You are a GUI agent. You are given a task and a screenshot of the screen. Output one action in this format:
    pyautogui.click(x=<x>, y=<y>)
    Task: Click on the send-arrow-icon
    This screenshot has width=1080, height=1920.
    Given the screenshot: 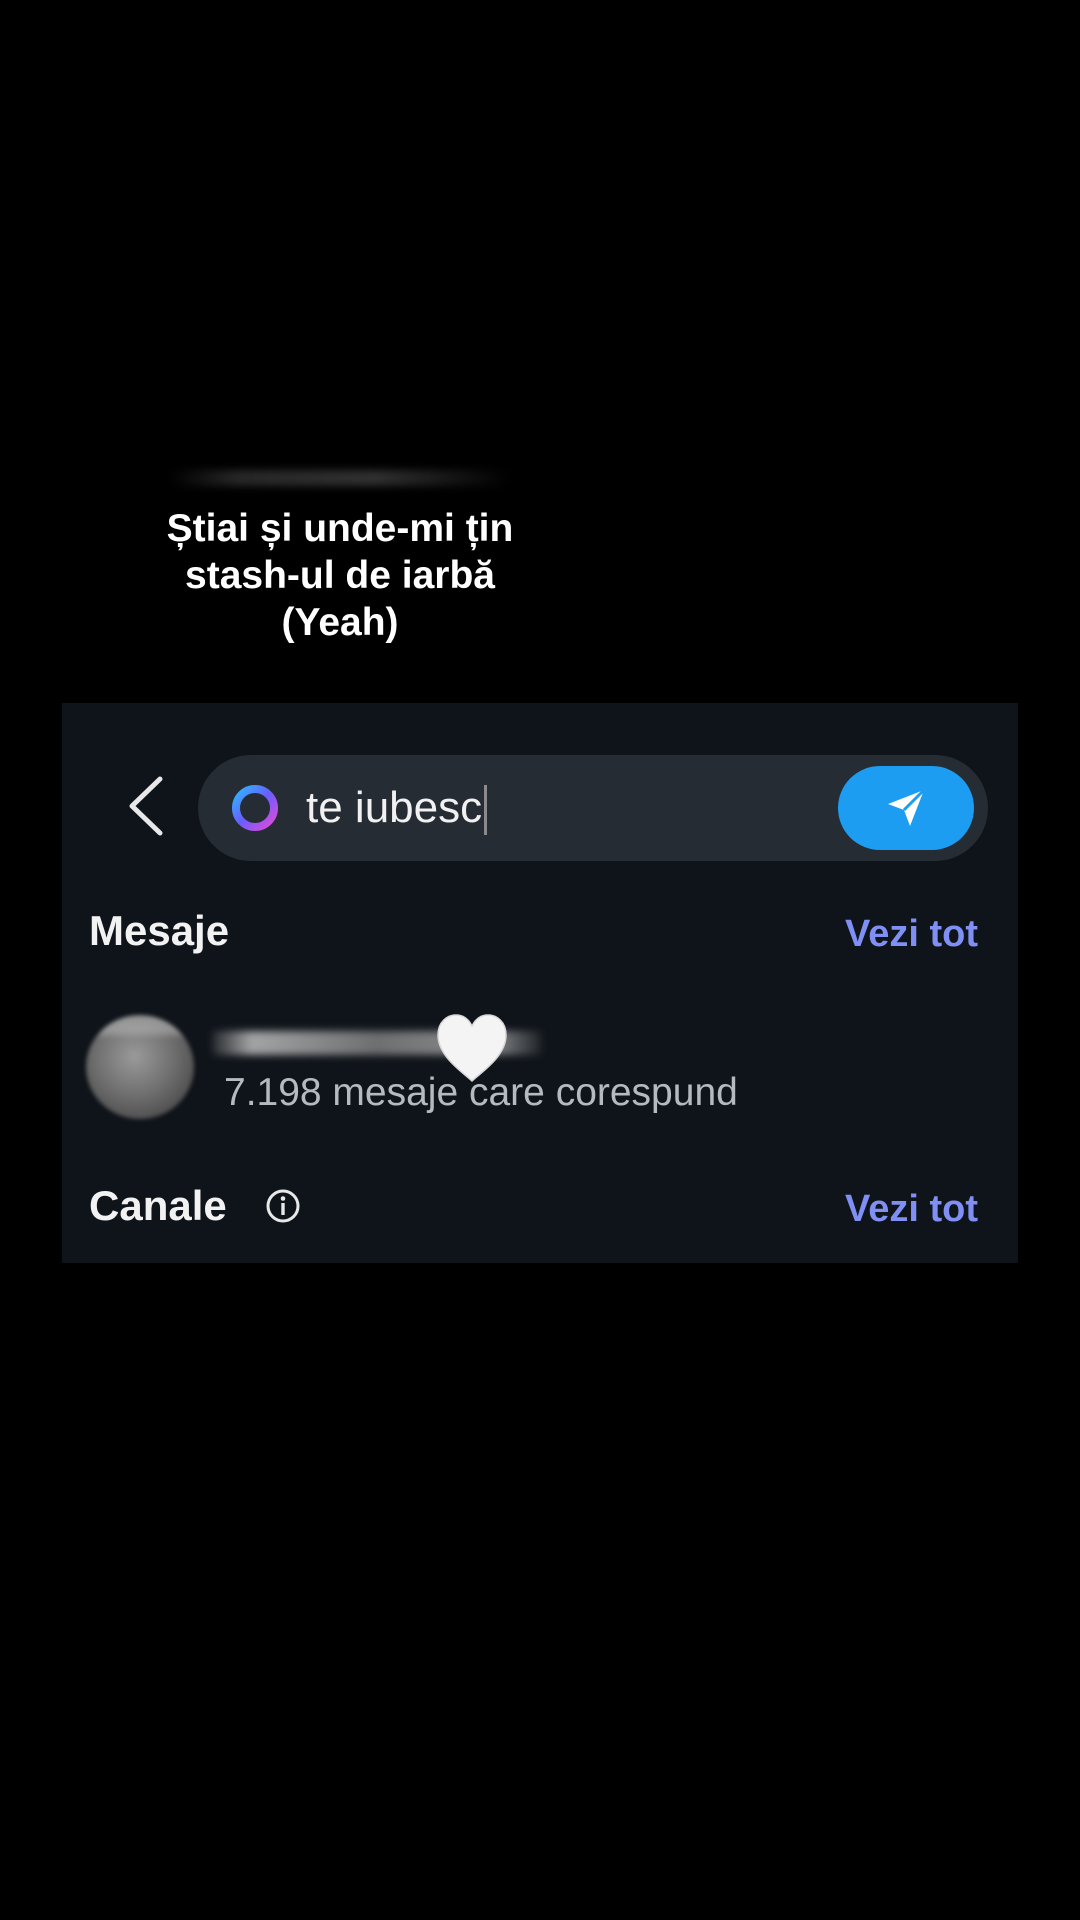 What is the action you would take?
    pyautogui.click(x=907, y=807)
    